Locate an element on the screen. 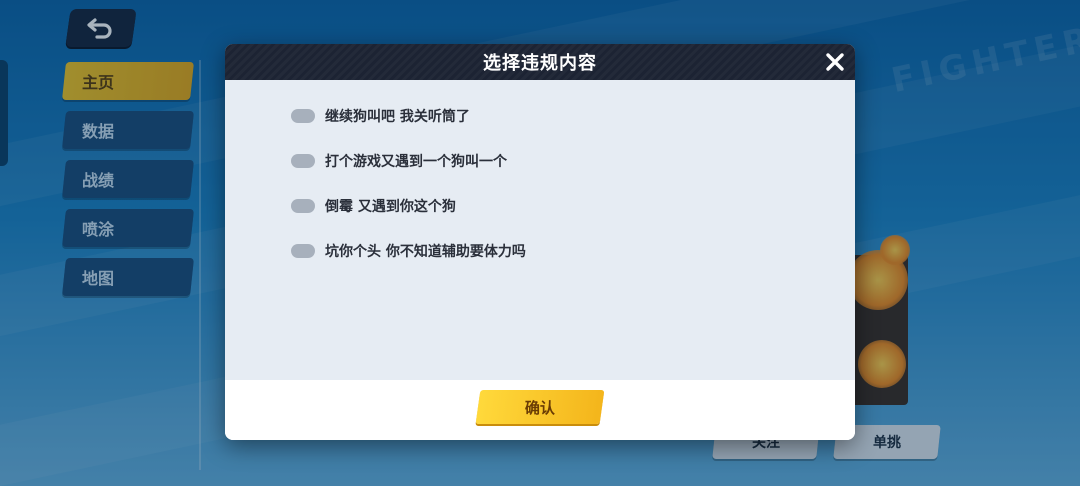  dialog-footer: 确认 is located at coordinates (540, 410).